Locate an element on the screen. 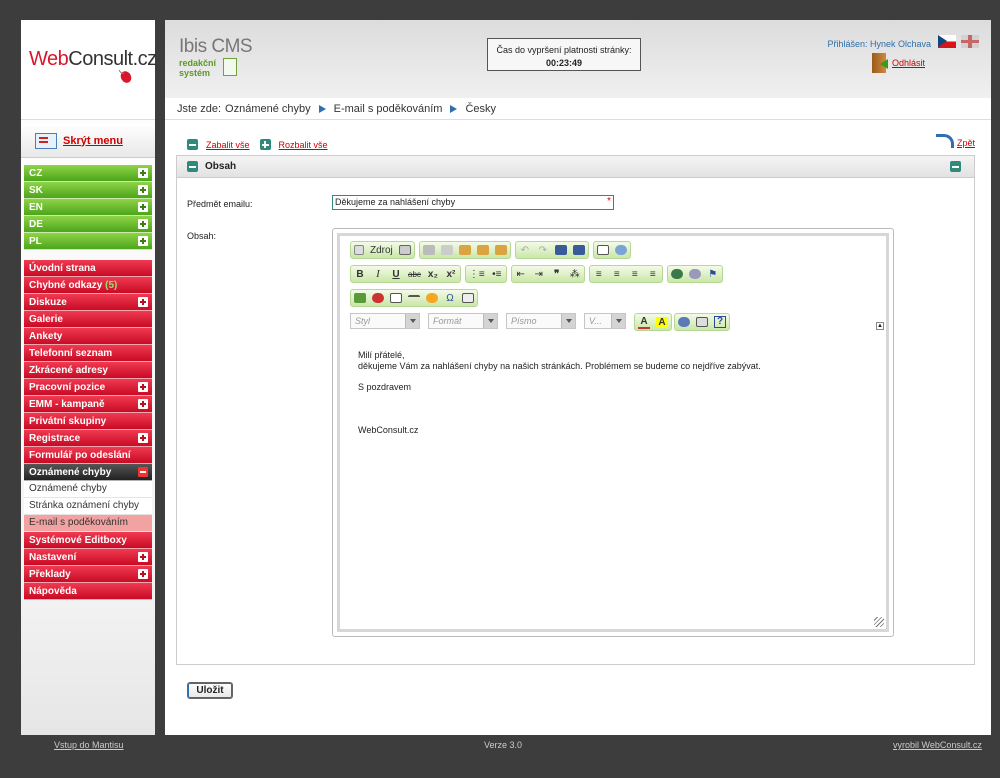 This screenshot has width=1000, height=778. special-char-icon: Ω is located at coordinates (450, 298).